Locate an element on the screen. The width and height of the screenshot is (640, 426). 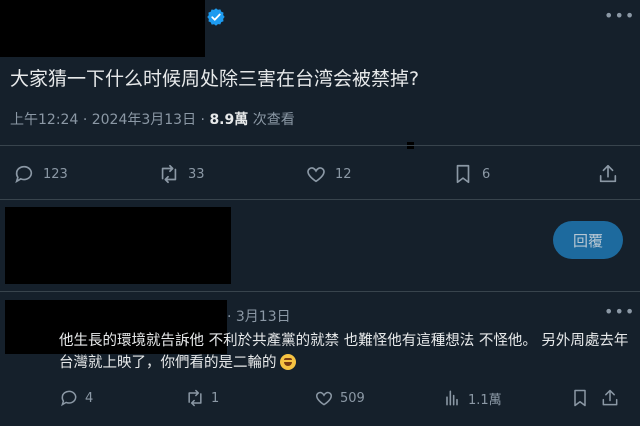
grinning-face-emoji-icon is located at coordinates (287, 362).